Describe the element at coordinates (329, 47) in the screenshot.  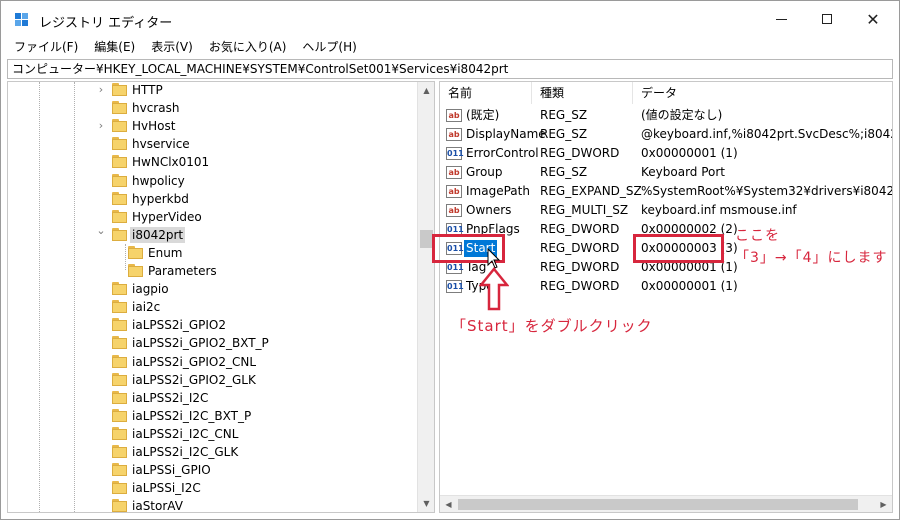
I see `menu-help: ヘルプ(H)` at that location.